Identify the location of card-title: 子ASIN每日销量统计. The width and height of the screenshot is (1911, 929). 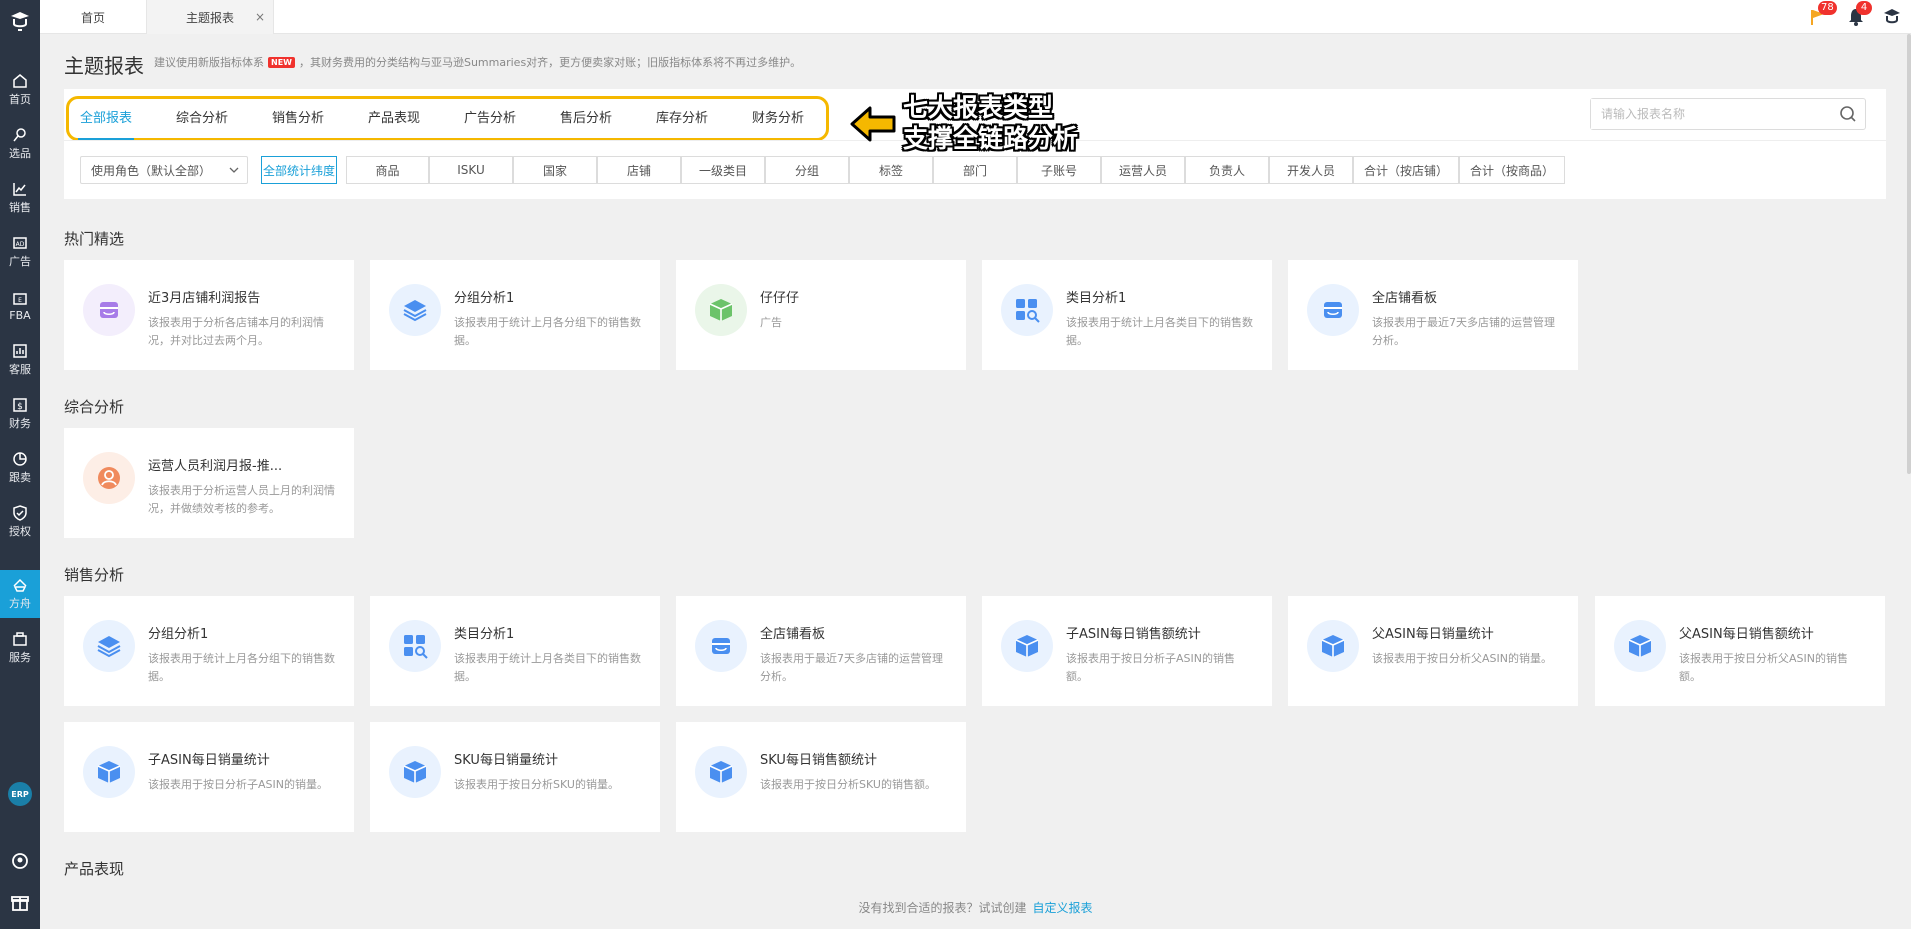
(209, 760).